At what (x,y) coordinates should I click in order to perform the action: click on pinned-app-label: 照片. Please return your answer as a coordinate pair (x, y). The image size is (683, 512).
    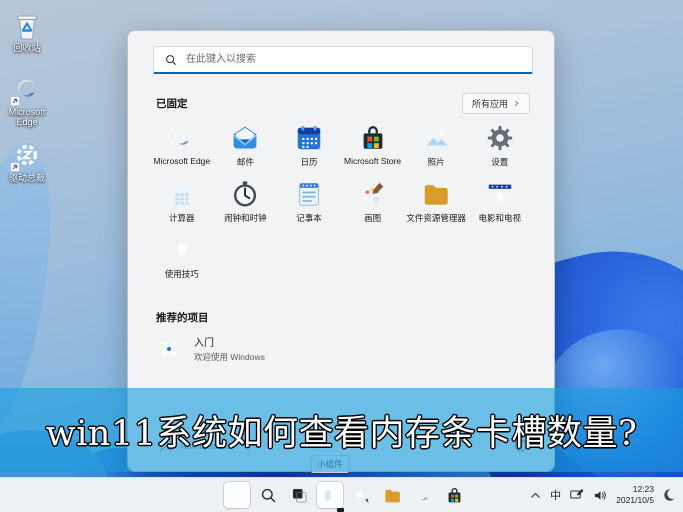
    Looking at the image, I should click on (436, 162).